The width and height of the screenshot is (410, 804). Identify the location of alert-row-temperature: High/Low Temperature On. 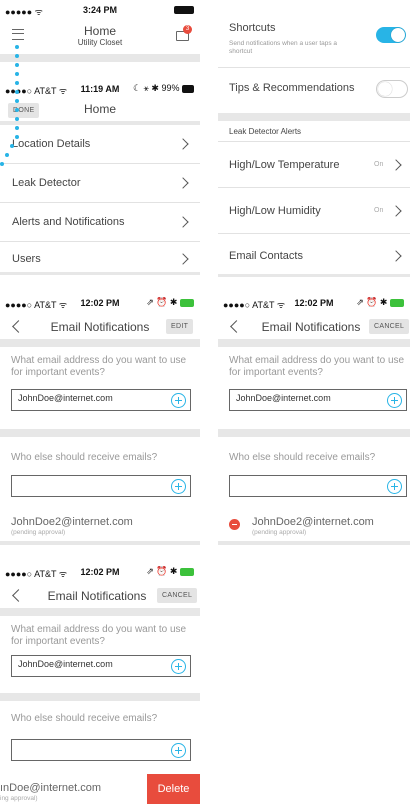
(314, 164).